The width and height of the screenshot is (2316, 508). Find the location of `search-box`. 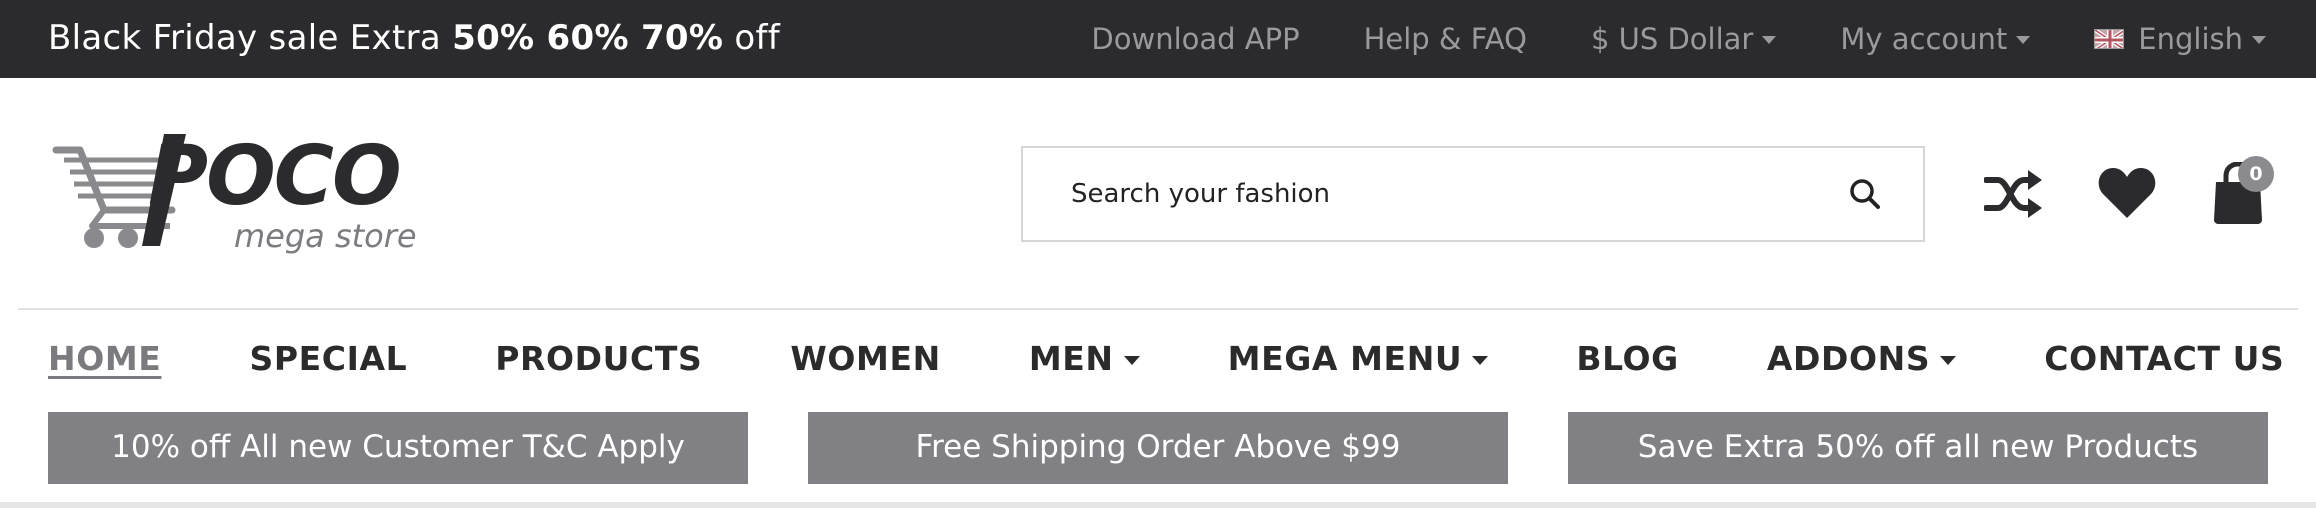

search-box is located at coordinates (1473, 194).